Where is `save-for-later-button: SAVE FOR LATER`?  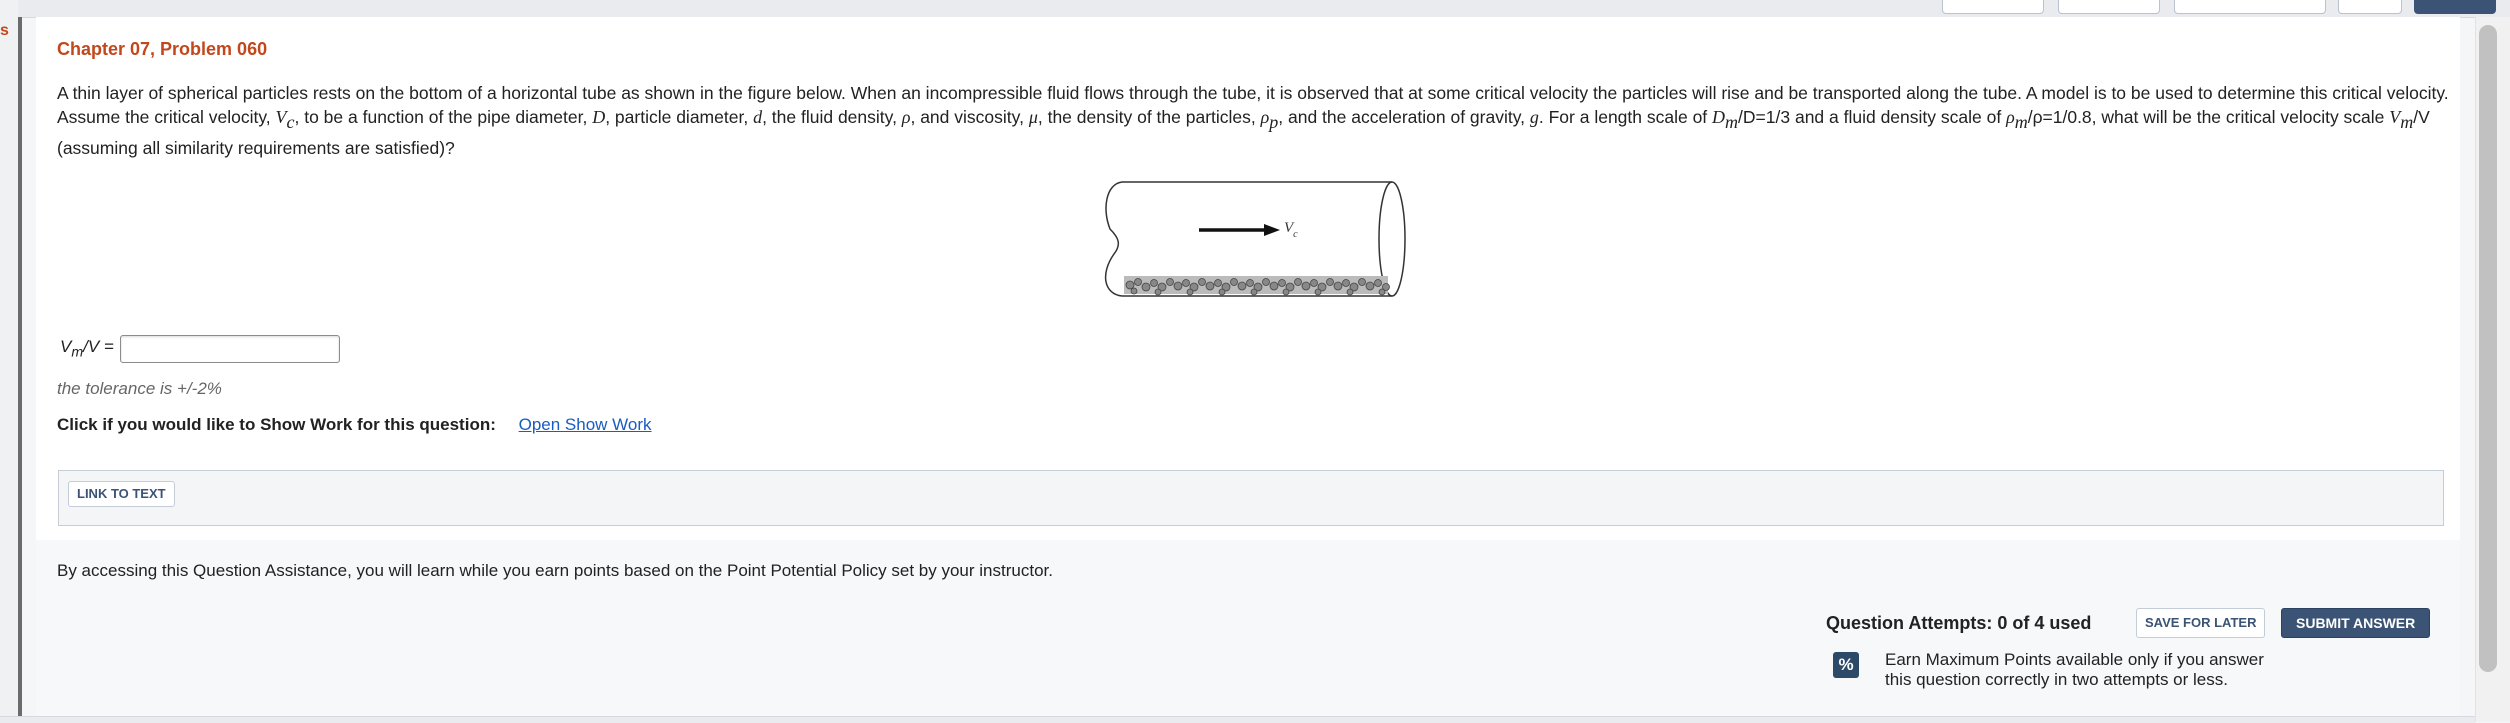
save-for-later-button: SAVE FOR LATER is located at coordinates (2201, 623).